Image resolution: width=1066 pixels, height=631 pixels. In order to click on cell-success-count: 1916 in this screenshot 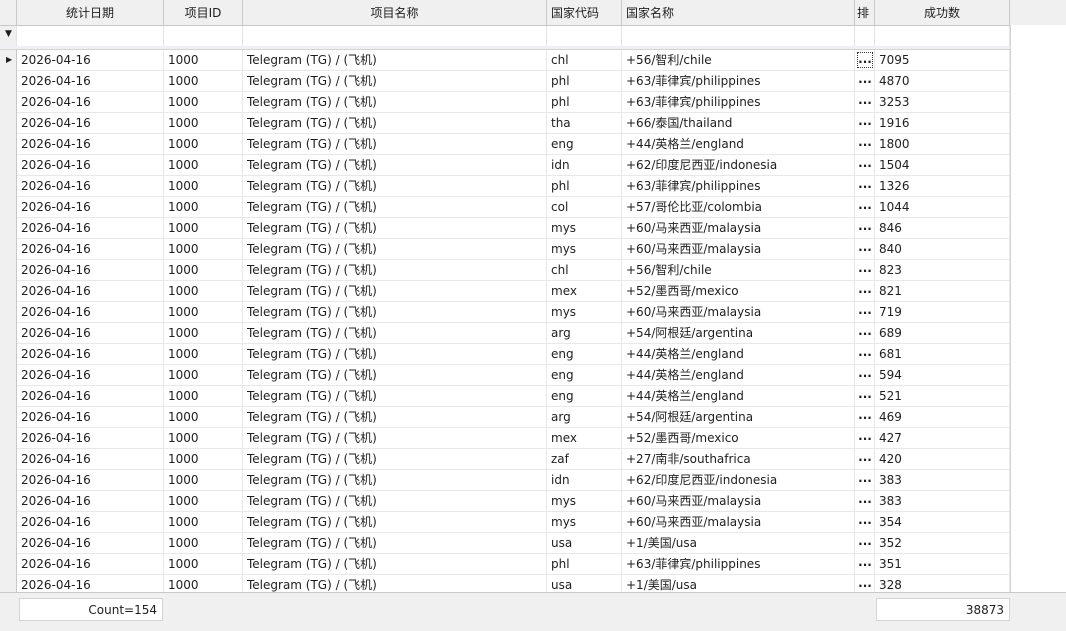, I will do `click(942, 123)`.